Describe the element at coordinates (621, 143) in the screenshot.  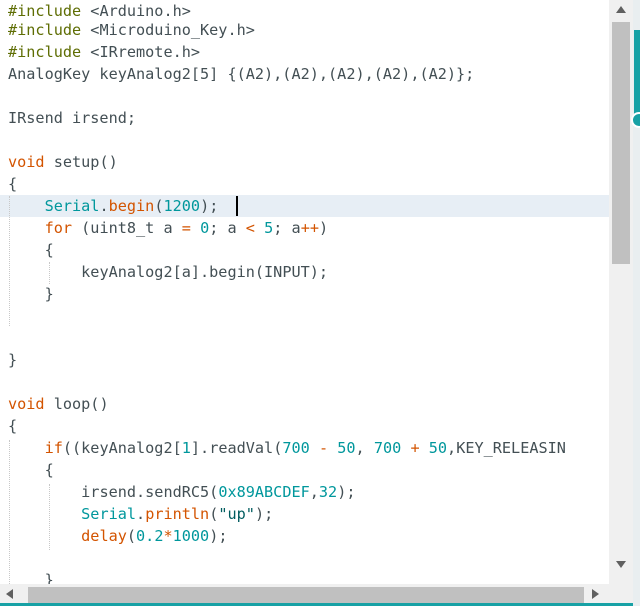
I see `vertical-scroll-thumb` at that location.